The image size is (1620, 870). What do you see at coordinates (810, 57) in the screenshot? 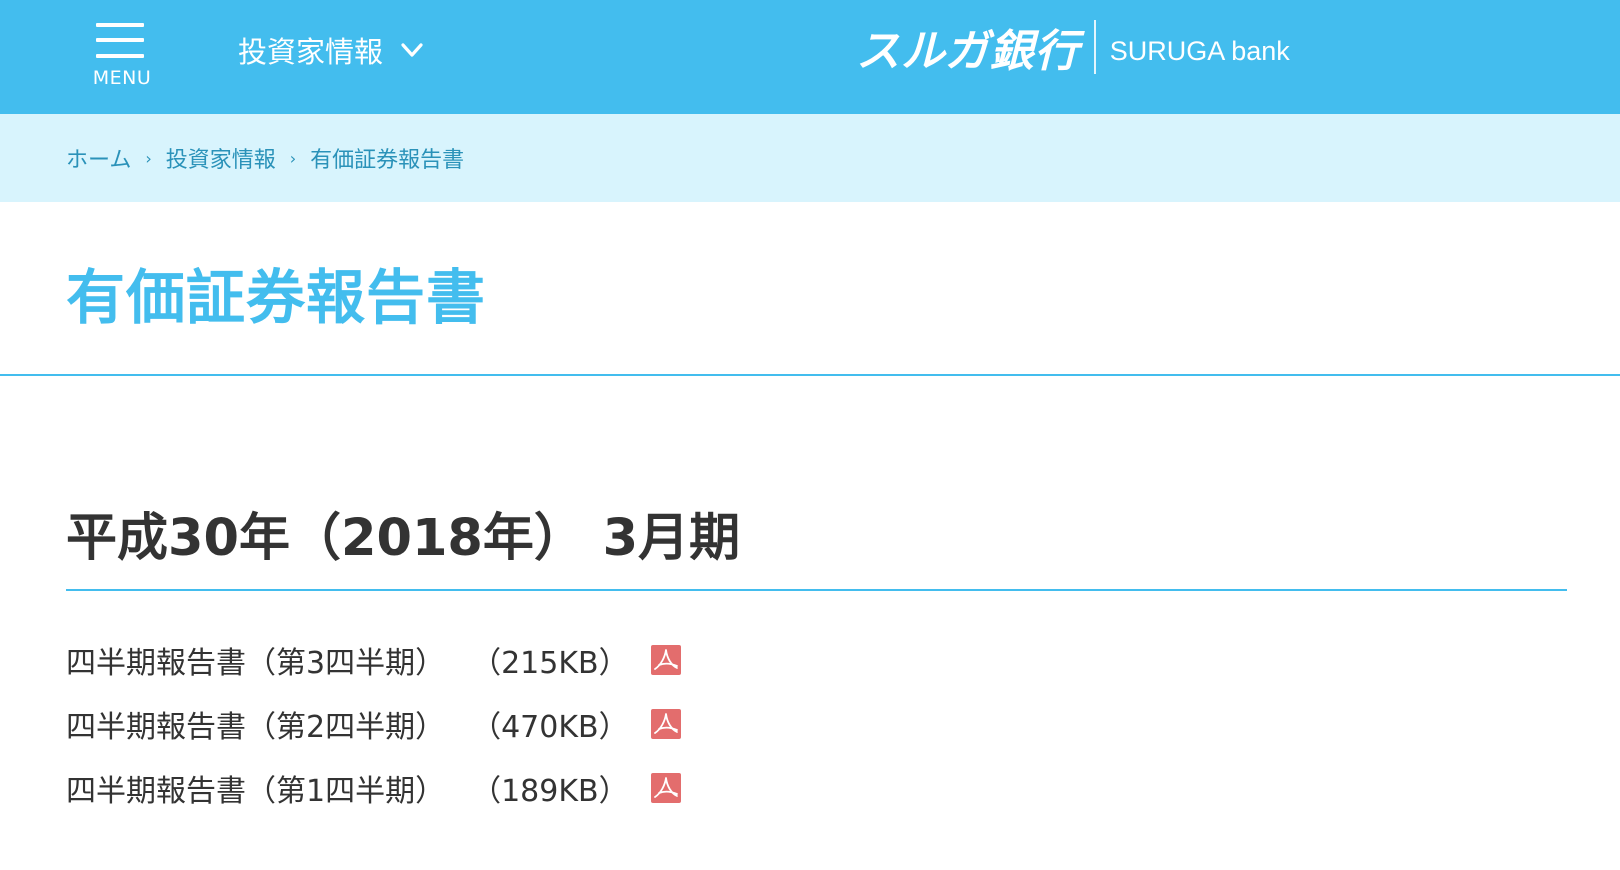
I see `site-header: MENU 投資家情報 スルガ銀行 SURUGA bank` at bounding box center [810, 57].